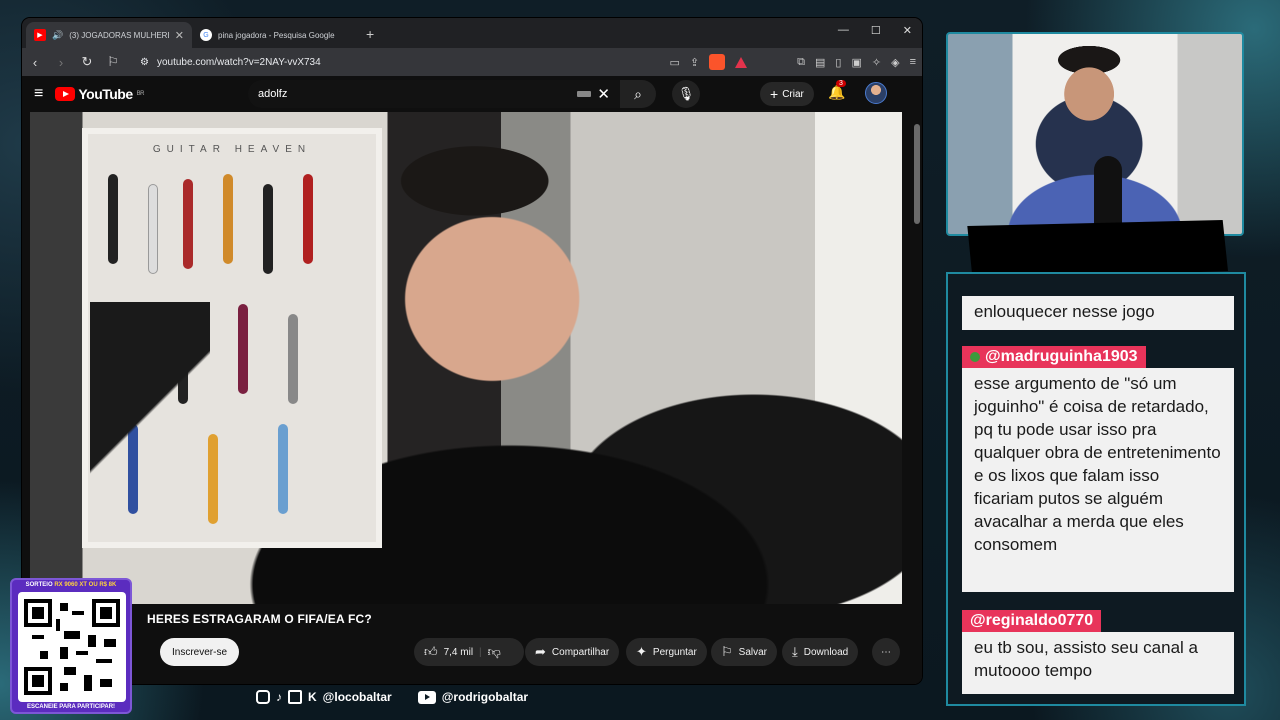 This screenshot has width=1280, height=720. Describe the element at coordinates (820, 62) in the screenshot. I see `reader-icon: ▤` at that location.